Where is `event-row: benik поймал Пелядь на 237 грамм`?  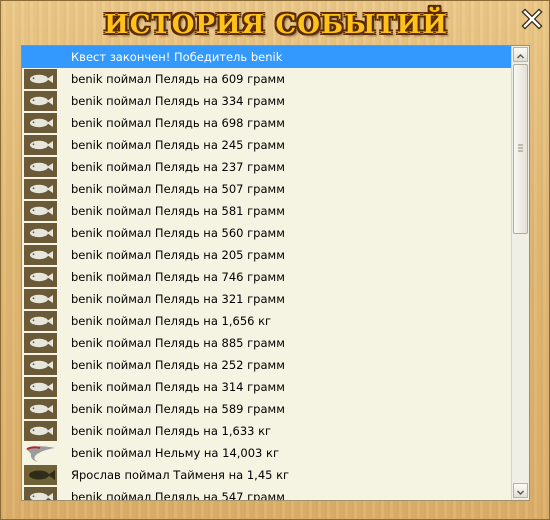 event-row: benik поймал Пелядь на 237 грамм is located at coordinates (266, 167).